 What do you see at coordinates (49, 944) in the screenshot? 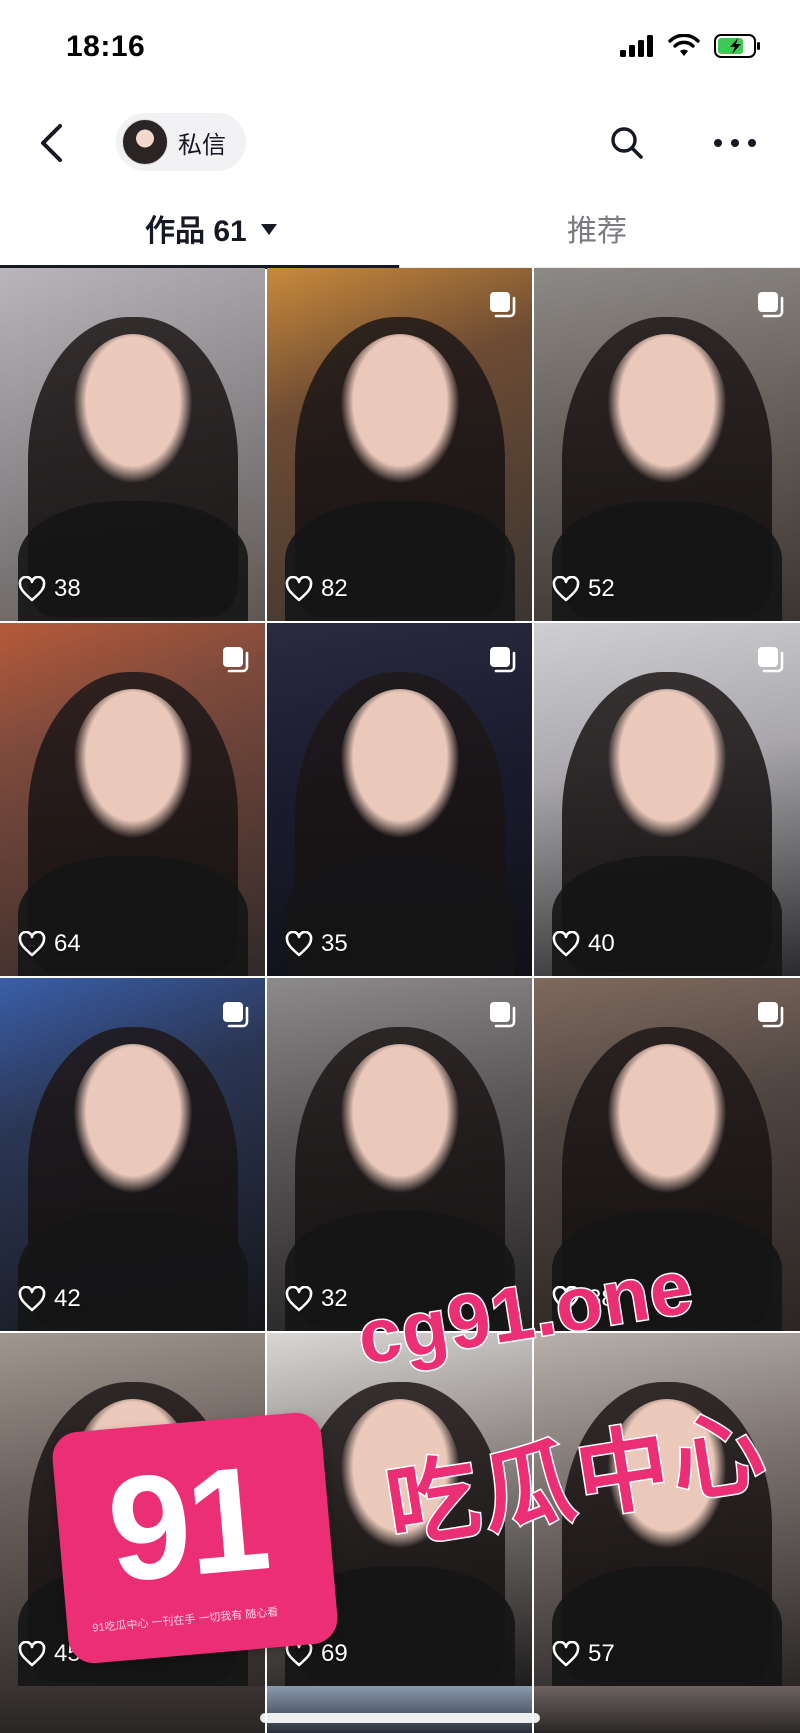
I see `like-count: 64` at bounding box center [49, 944].